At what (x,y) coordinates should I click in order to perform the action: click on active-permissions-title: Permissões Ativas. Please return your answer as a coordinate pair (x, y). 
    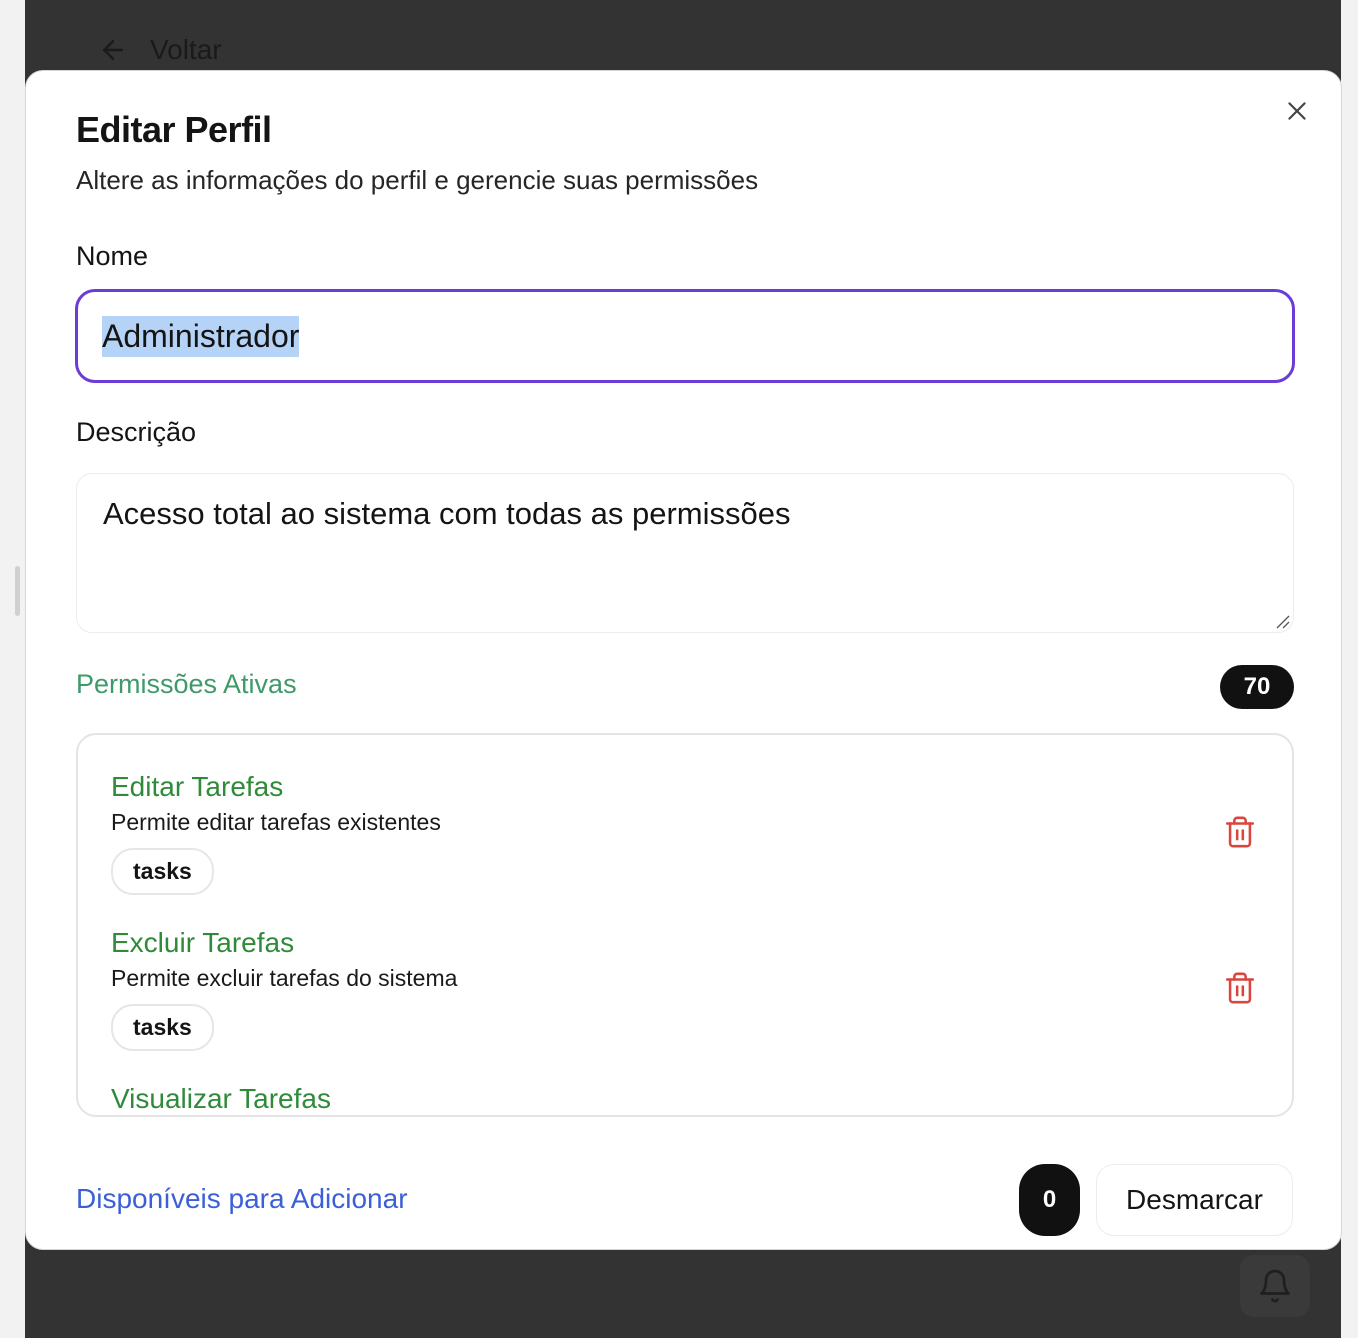
    Looking at the image, I should click on (186, 684).